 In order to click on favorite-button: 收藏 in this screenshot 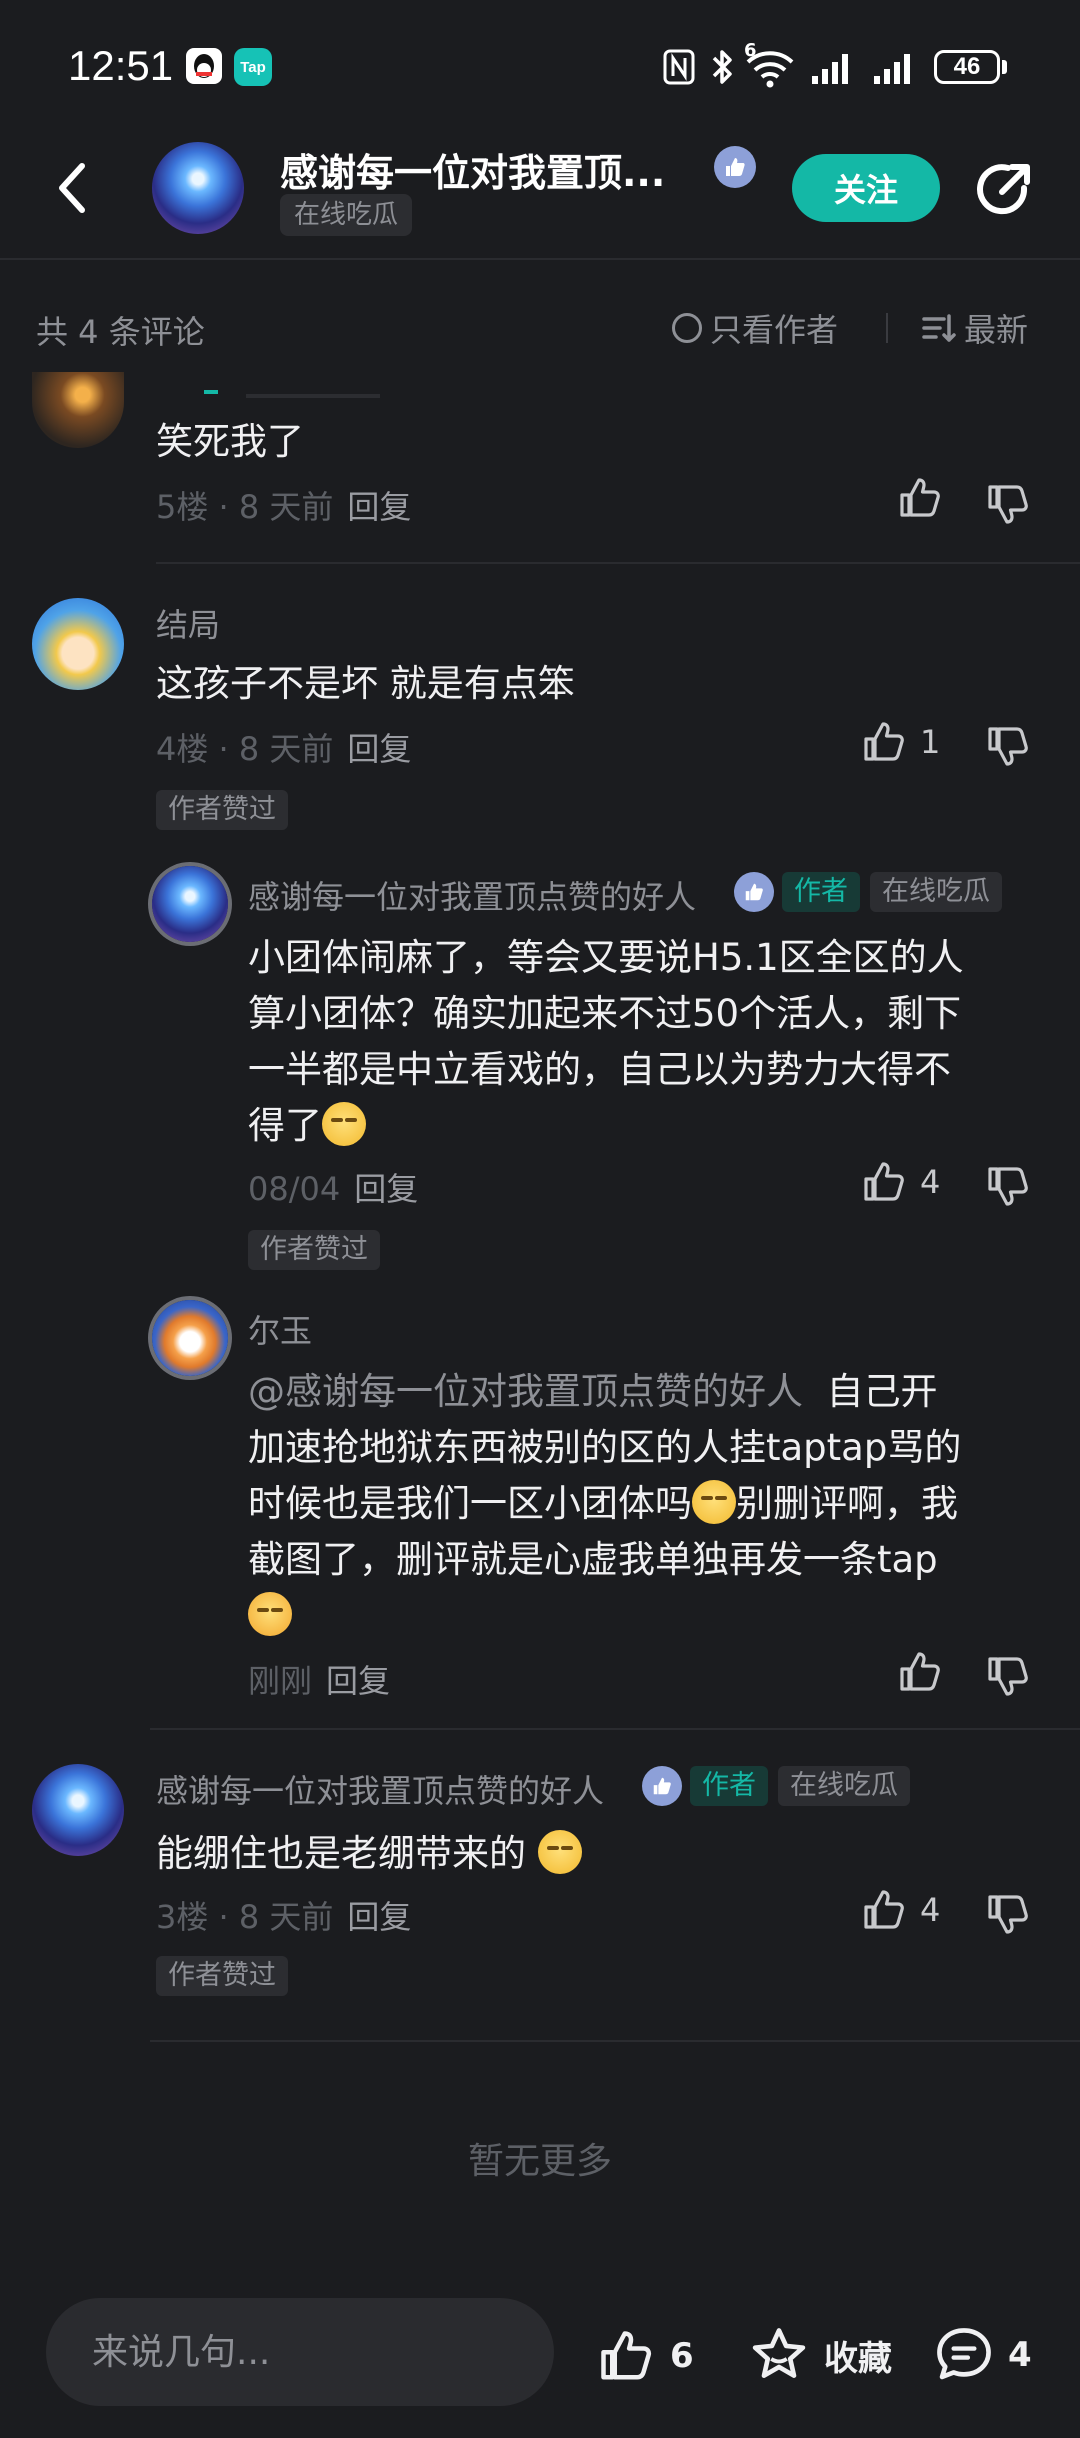, I will do `click(820, 2355)`.